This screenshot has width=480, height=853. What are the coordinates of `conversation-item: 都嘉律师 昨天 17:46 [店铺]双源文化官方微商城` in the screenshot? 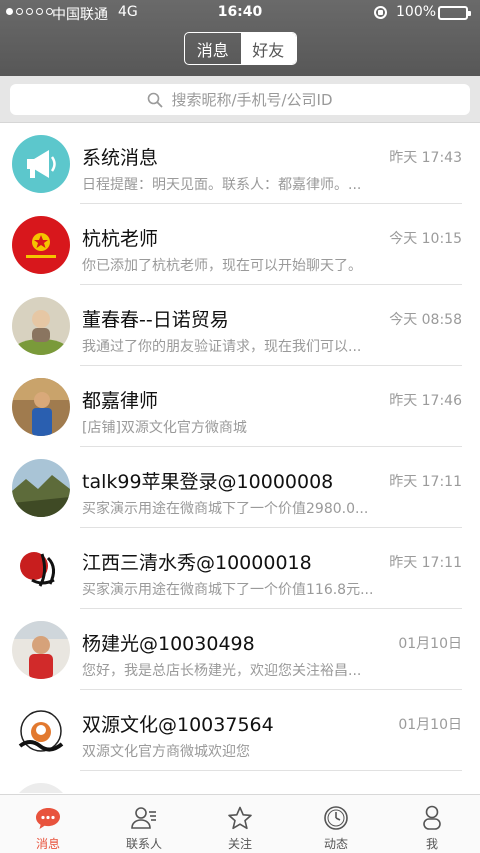 It's located at (240, 406).